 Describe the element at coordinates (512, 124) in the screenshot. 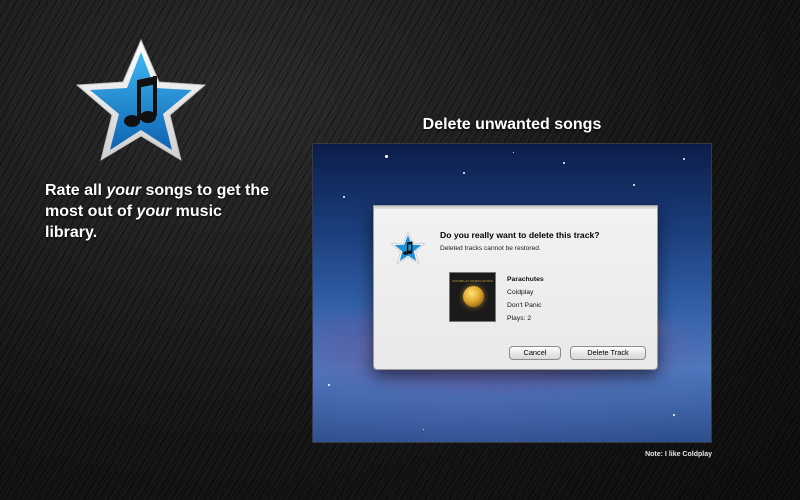

I see `headline: Delete unwanted songs` at that location.